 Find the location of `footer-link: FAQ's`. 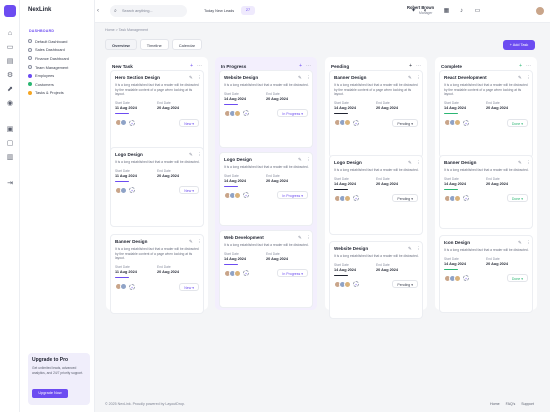

footer-link: FAQ's is located at coordinates (511, 404).